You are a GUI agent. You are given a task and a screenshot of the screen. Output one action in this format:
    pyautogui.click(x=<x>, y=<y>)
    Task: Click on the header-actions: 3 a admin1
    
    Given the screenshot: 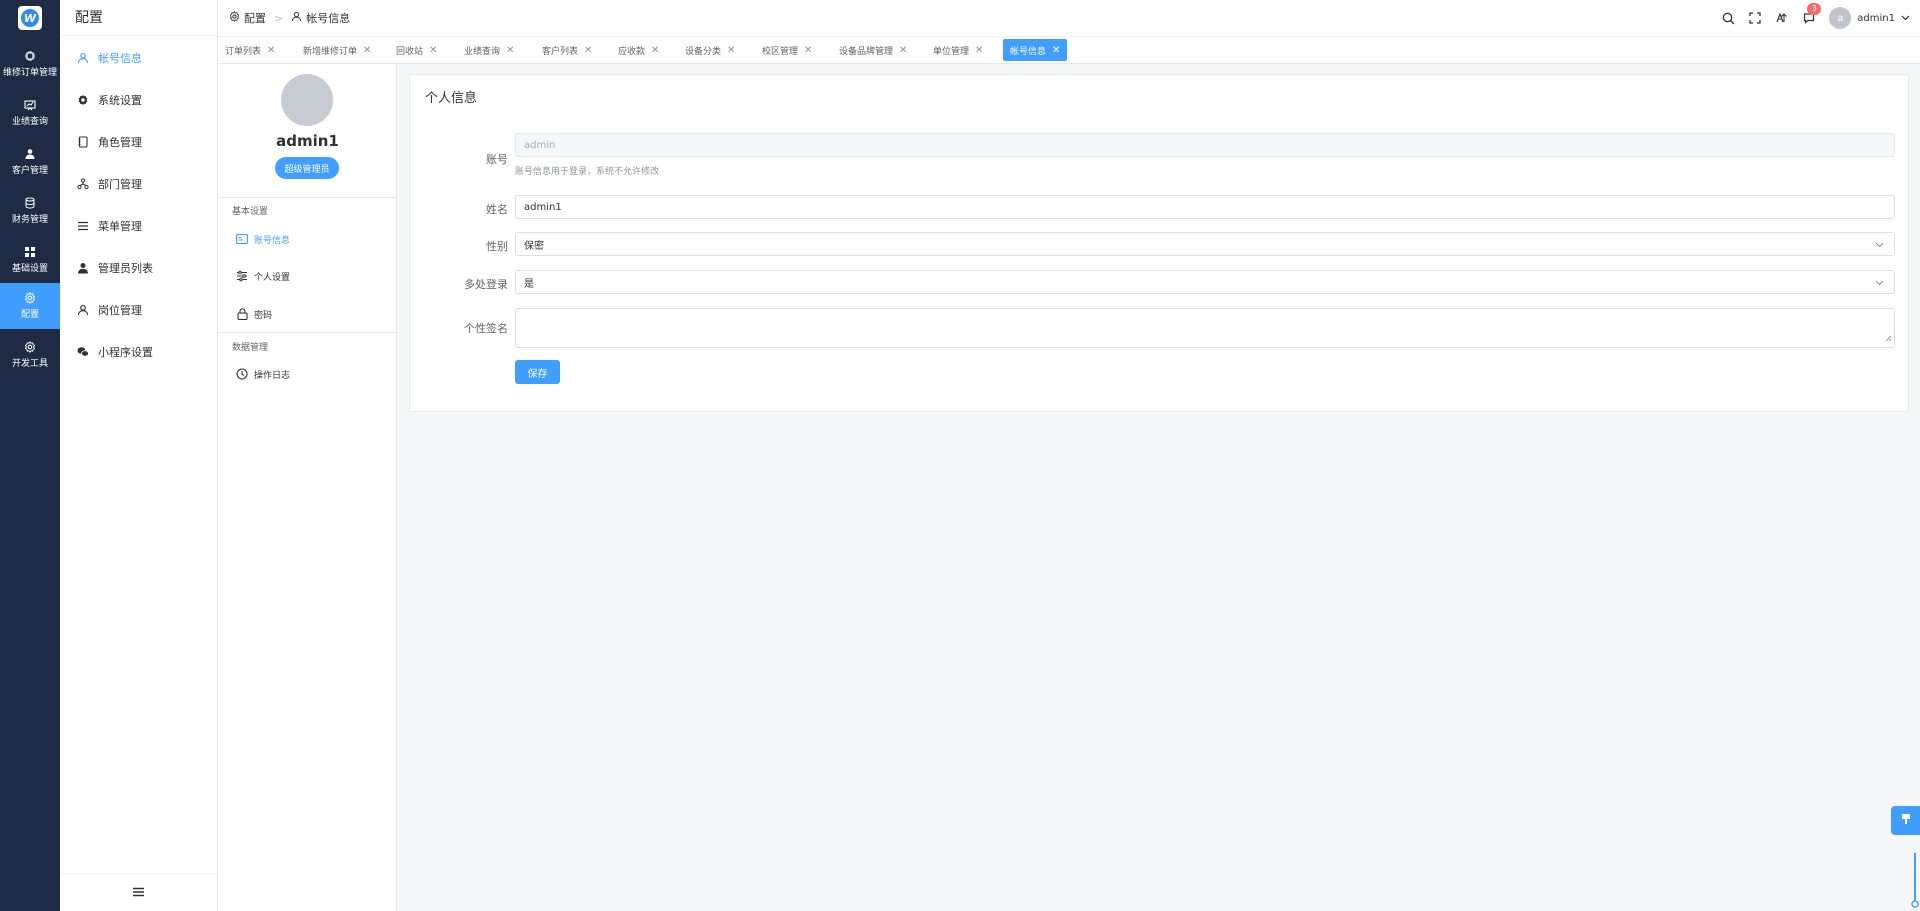 What is the action you would take?
    pyautogui.click(x=1820, y=18)
    